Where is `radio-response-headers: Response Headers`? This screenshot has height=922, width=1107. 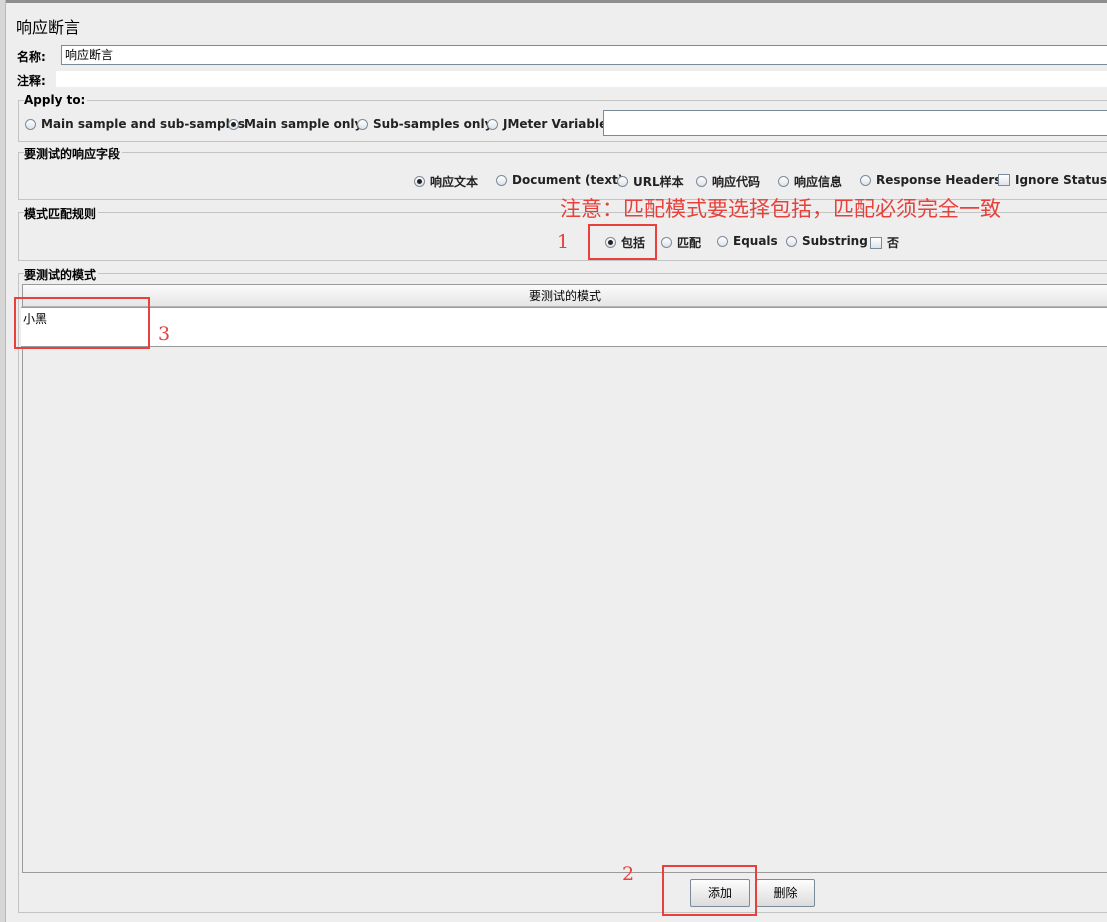 radio-response-headers: Response Headers is located at coordinates (930, 180).